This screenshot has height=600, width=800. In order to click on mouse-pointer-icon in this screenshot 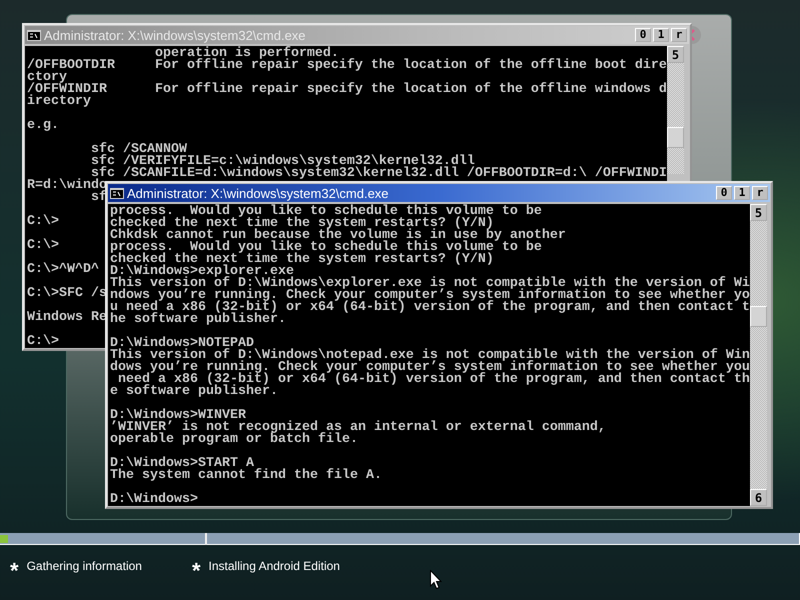, I will do `click(436, 579)`.